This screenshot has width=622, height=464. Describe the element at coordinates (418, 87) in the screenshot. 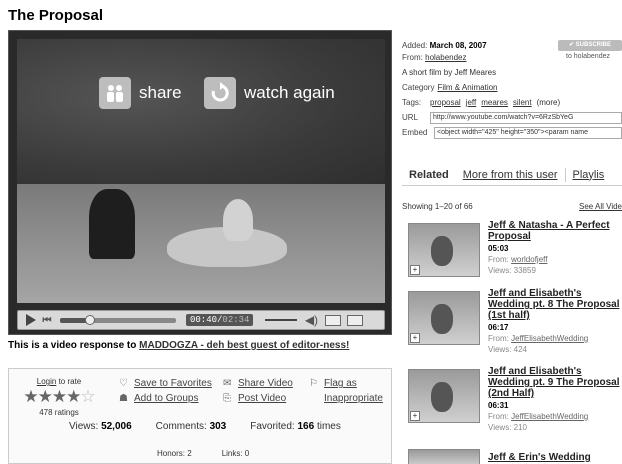

I see `category-label: Category` at that location.